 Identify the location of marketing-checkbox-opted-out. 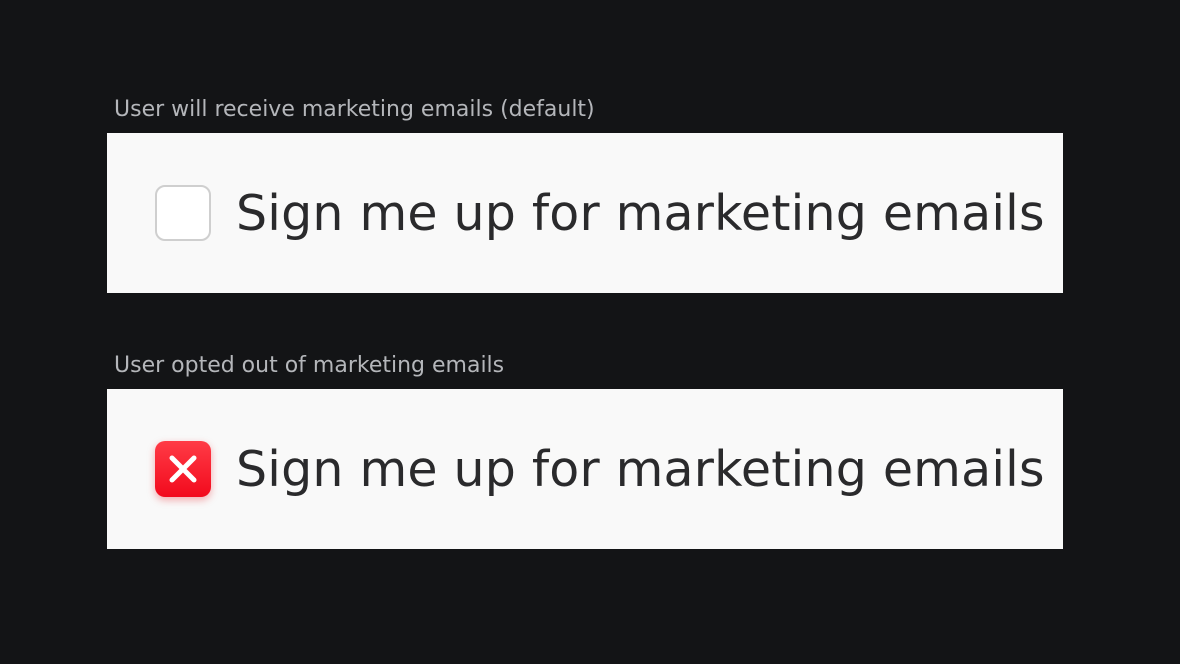
(183, 469).